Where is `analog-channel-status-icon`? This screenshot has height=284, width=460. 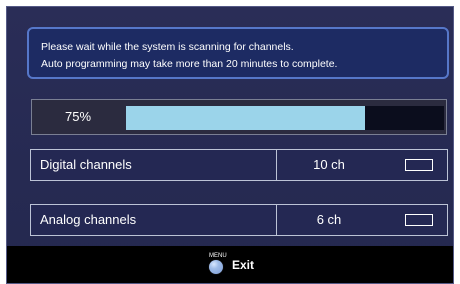 analog-channel-status-icon is located at coordinates (419, 220).